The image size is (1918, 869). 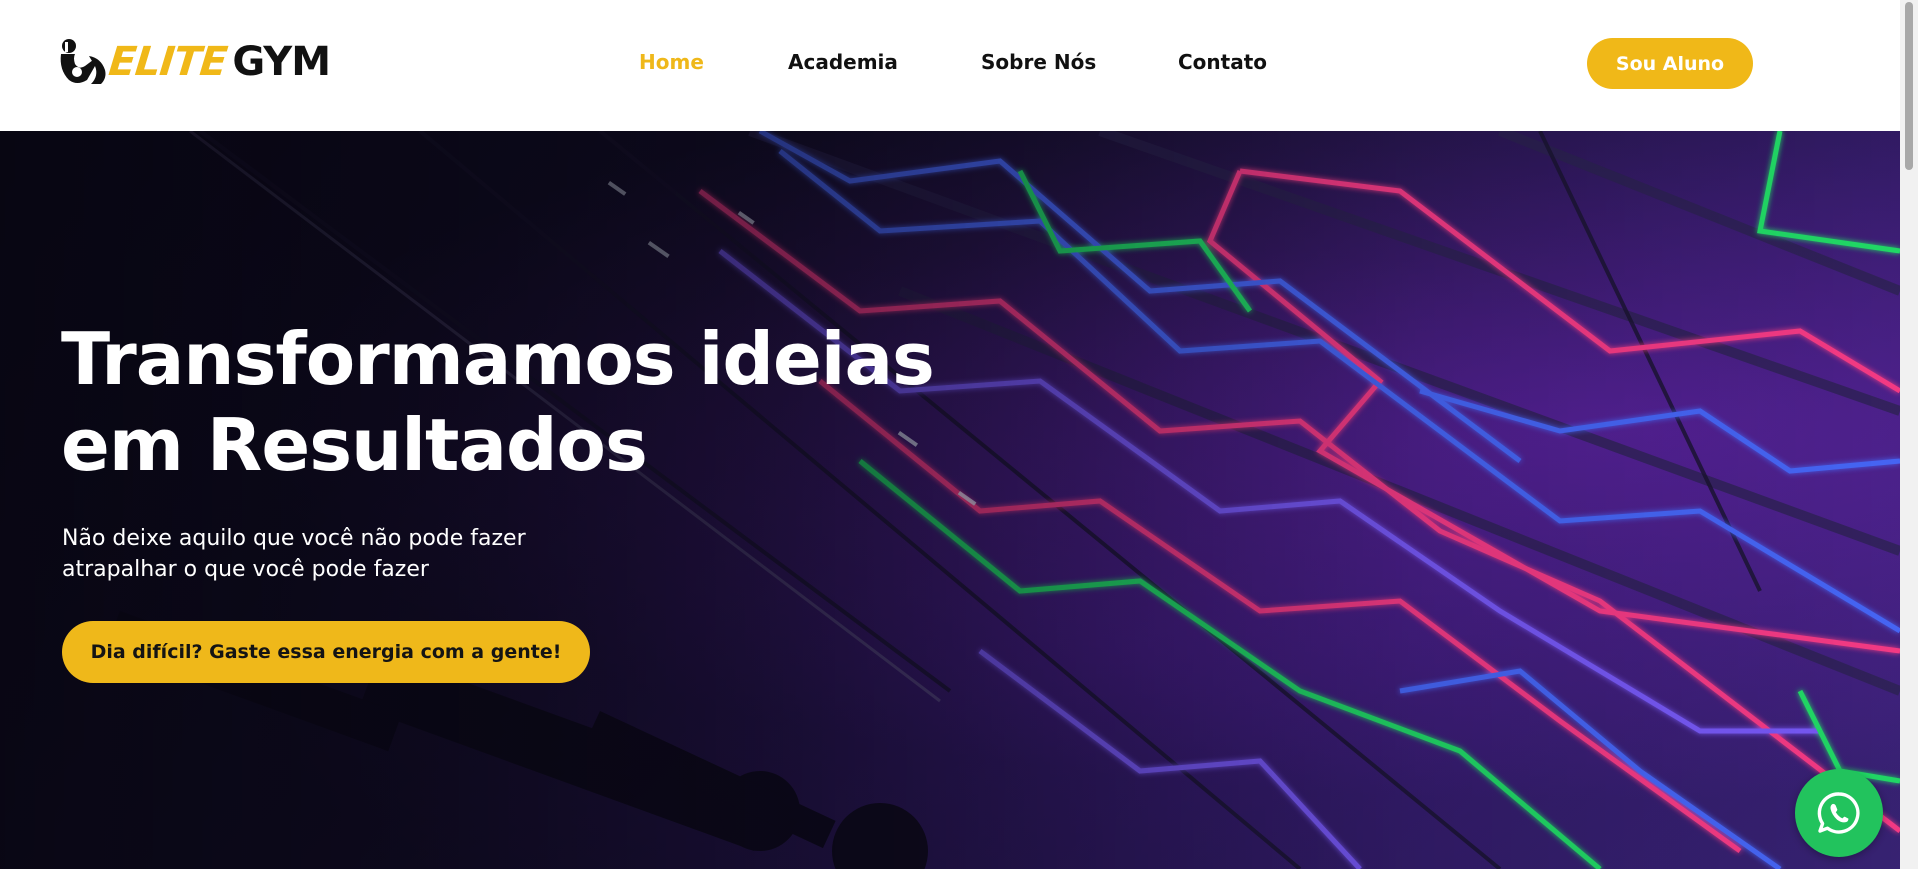 I want to click on nav-home: Home, so click(x=713, y=62).